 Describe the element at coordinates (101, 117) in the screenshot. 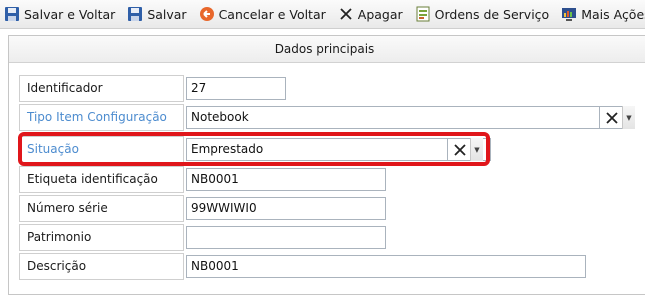

I see `tipo-item-label: Tipo Item Configuração` at that location.